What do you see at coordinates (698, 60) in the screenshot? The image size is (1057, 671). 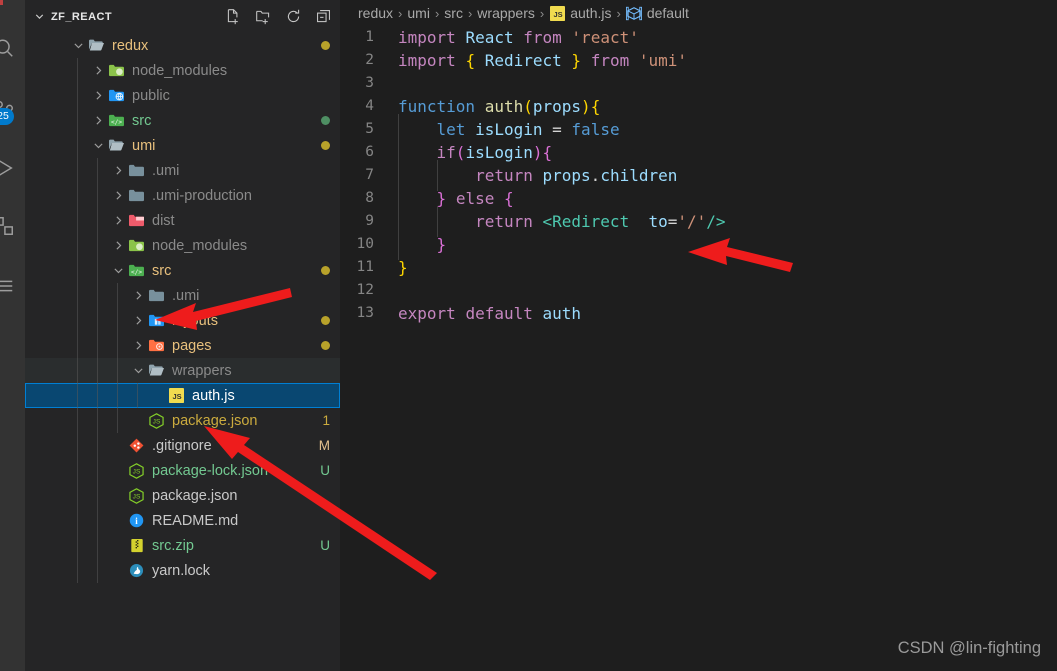 I see `code-line: 2 import { Redirect } from 'umi'` at bounding box center [698, 60].